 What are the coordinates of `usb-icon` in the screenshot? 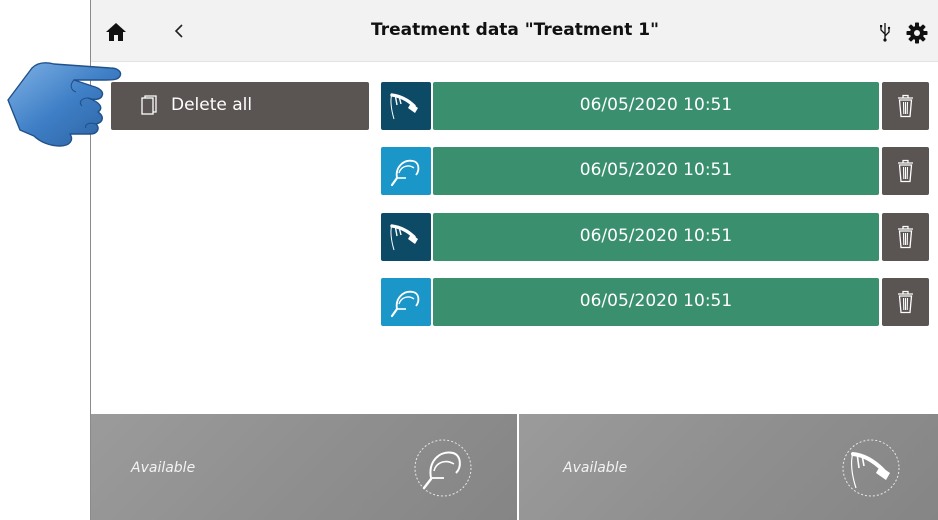 It's located at (885, 32).